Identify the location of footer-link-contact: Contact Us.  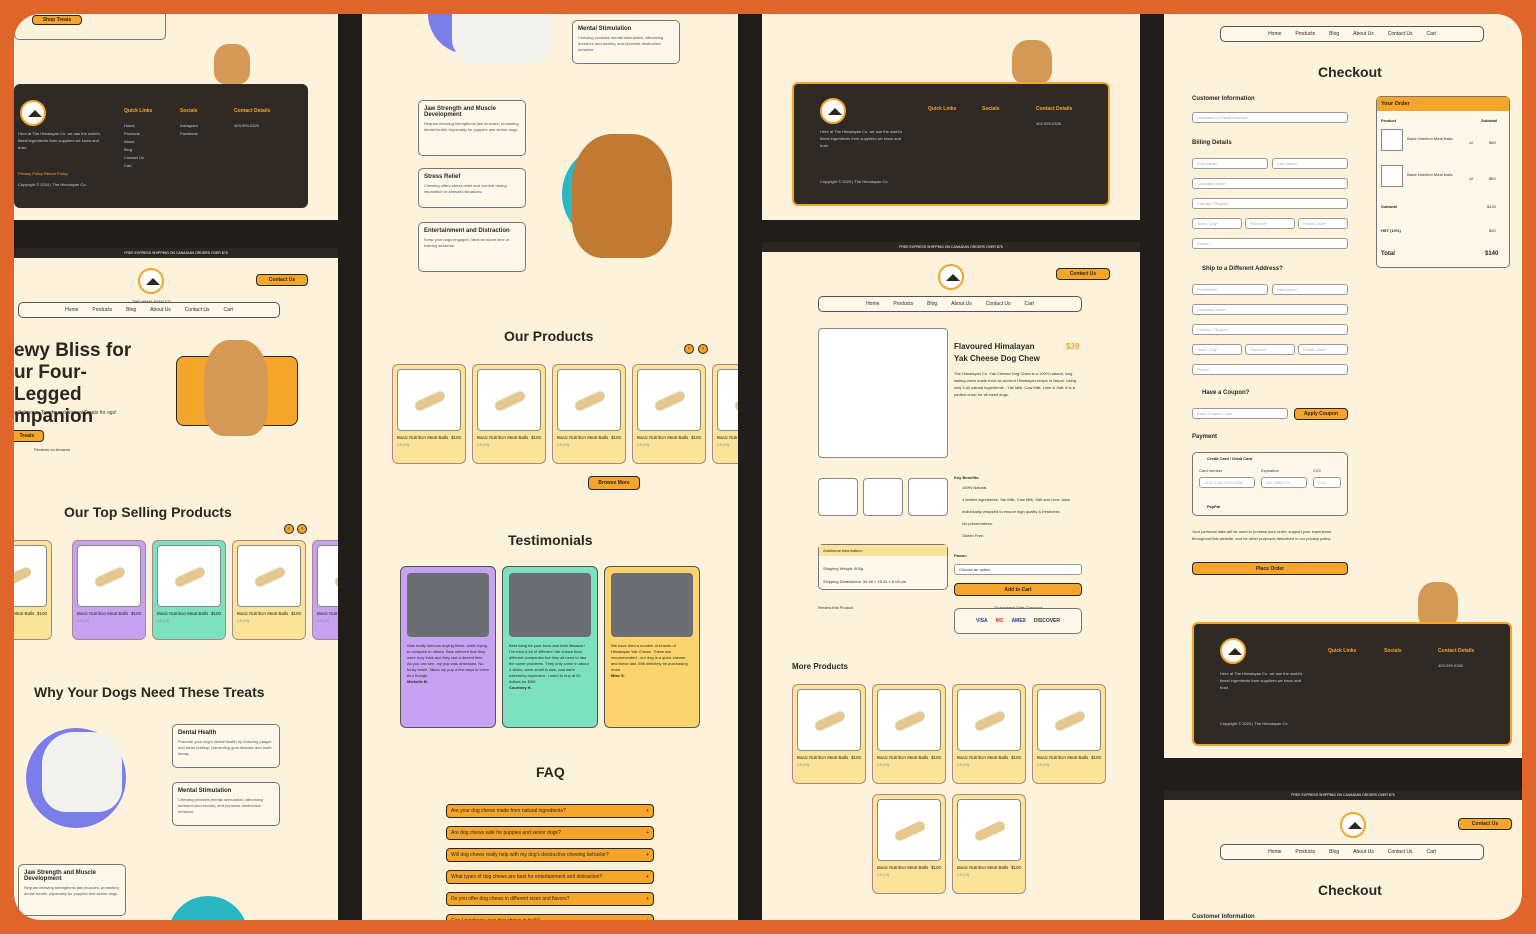
(134, 157).